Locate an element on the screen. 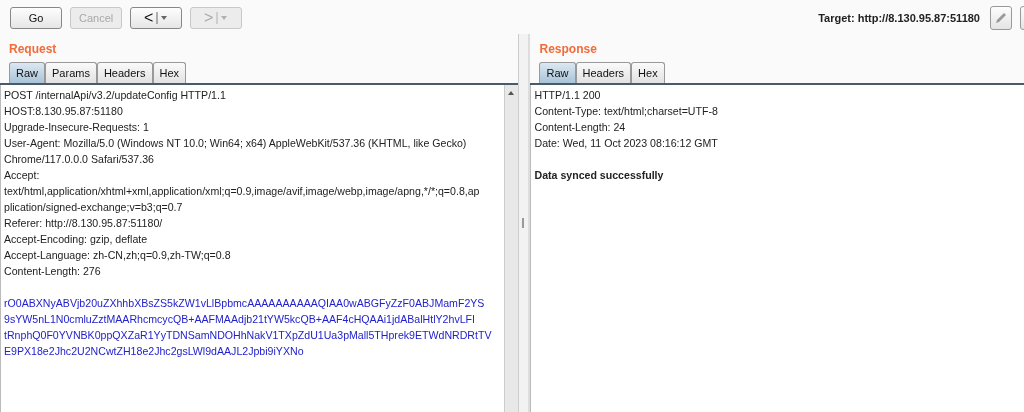 This screenshot has width=1024, height=412. scroll-up-icon is located at coordinates (511, 93).